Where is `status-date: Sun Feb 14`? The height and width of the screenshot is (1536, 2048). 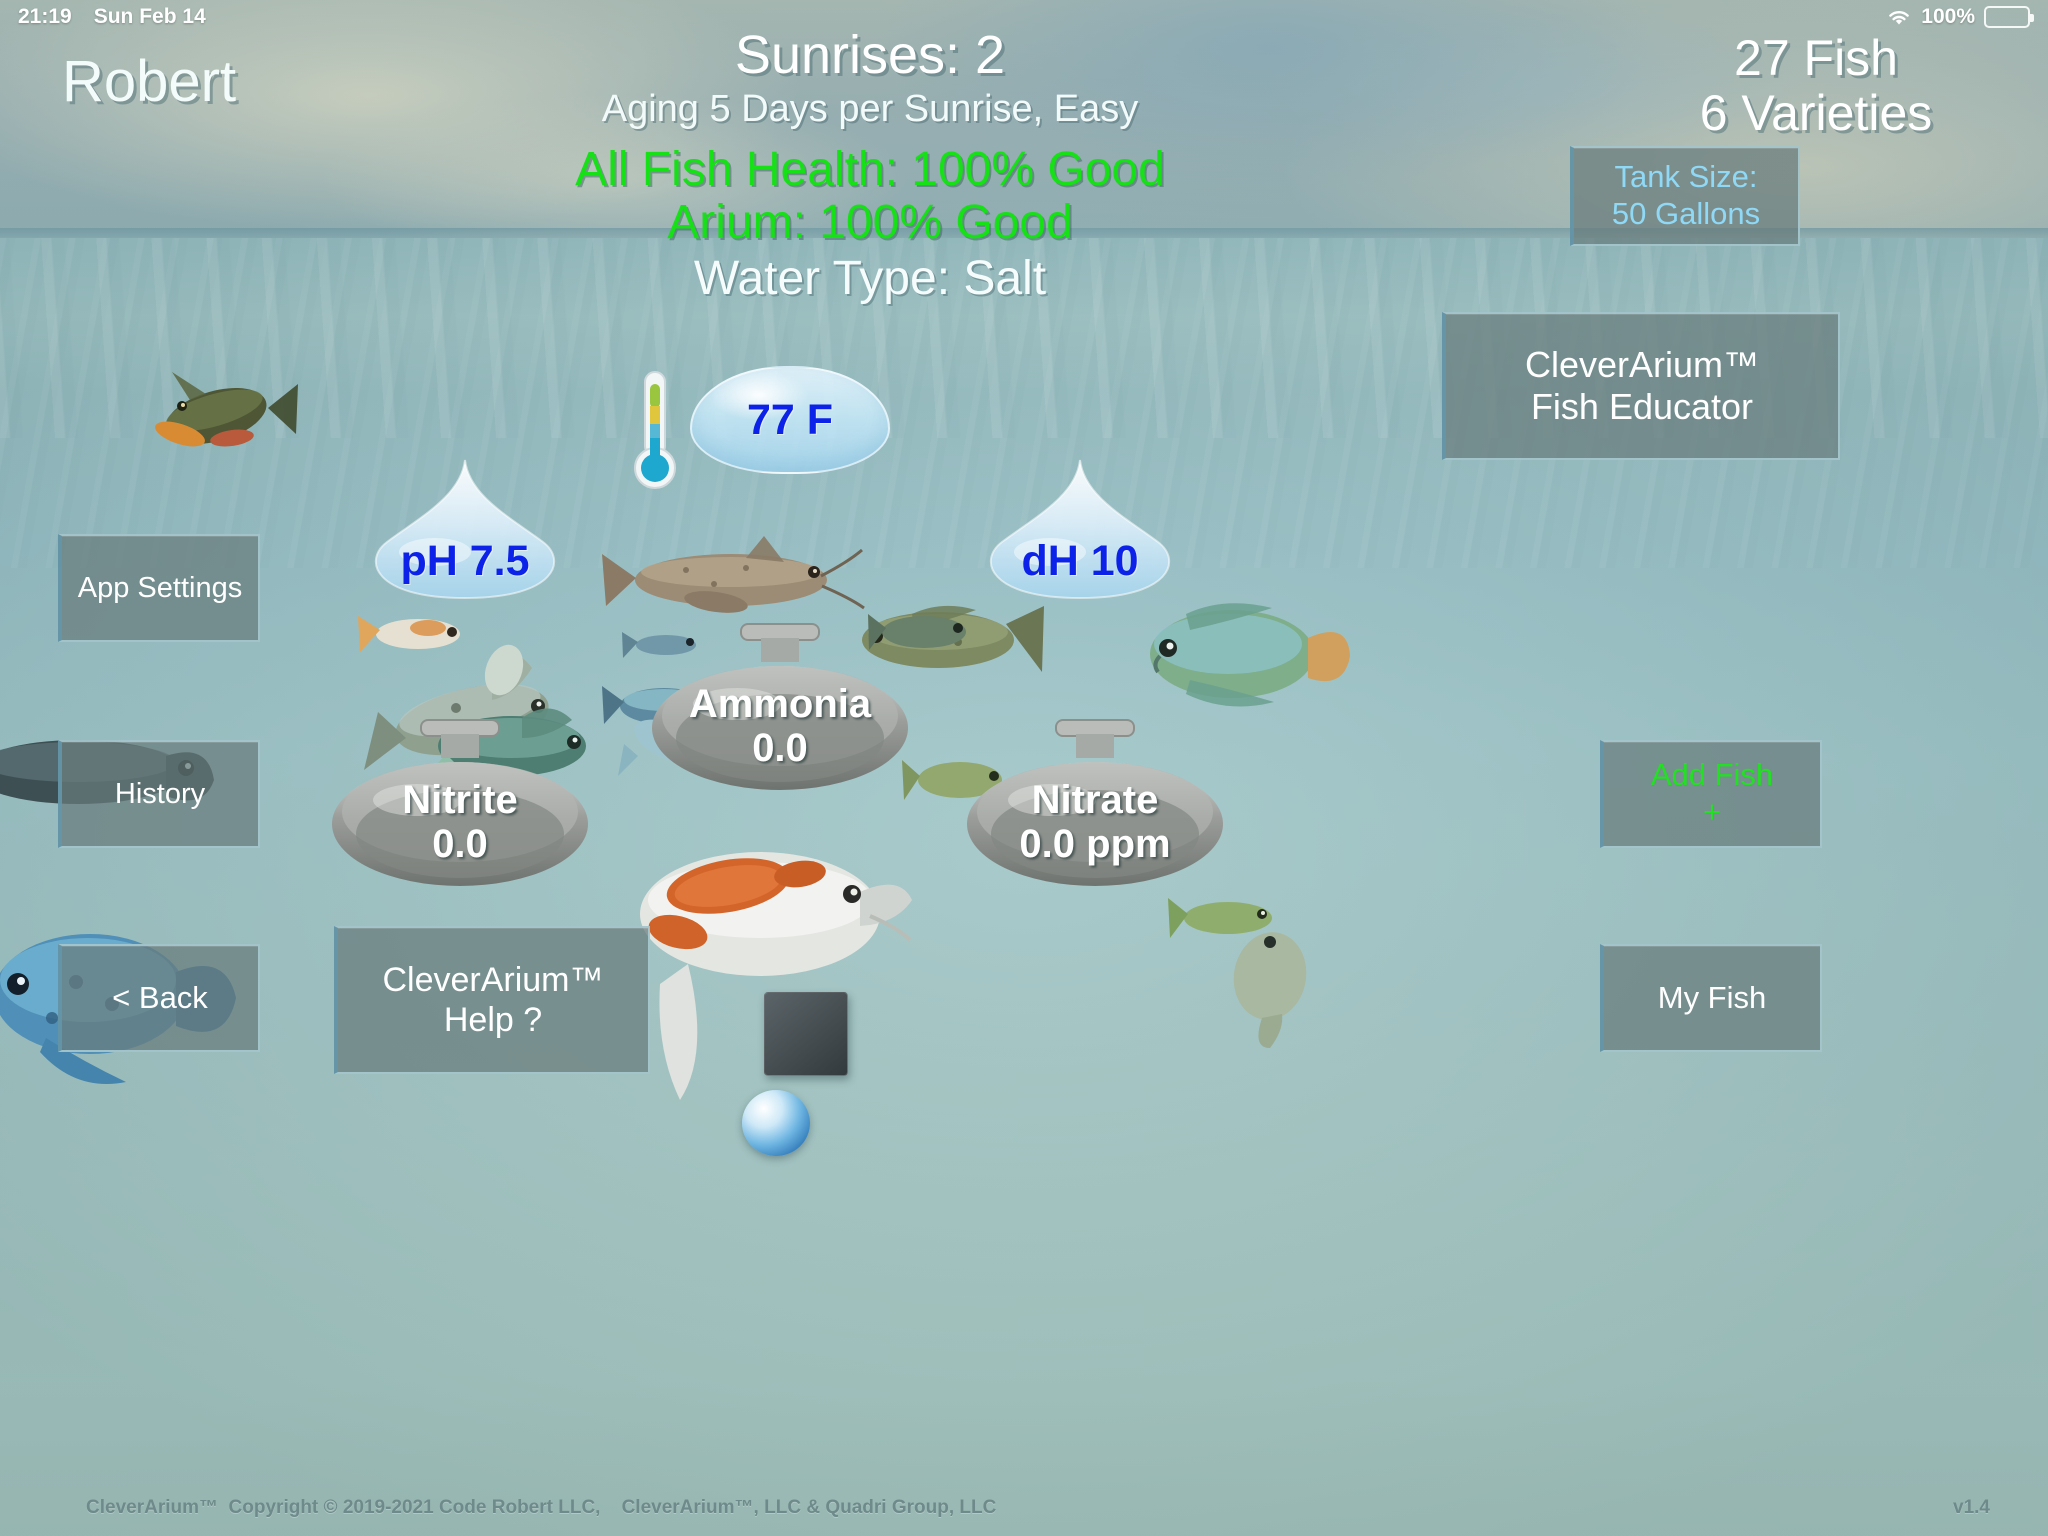 status-date: Sun Feb 14 is located at coordinates (149, 16).